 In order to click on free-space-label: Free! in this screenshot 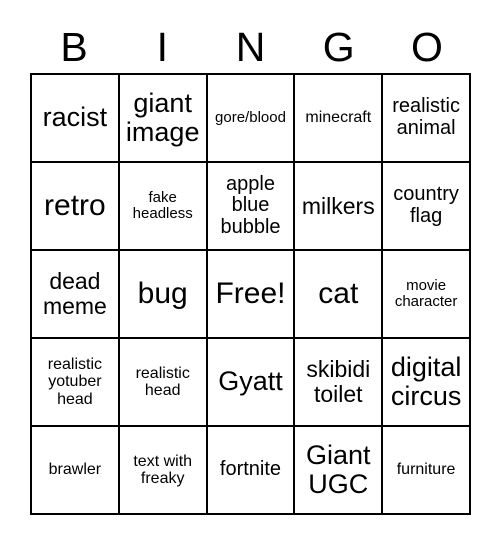, I will do `click(250, 293)`.